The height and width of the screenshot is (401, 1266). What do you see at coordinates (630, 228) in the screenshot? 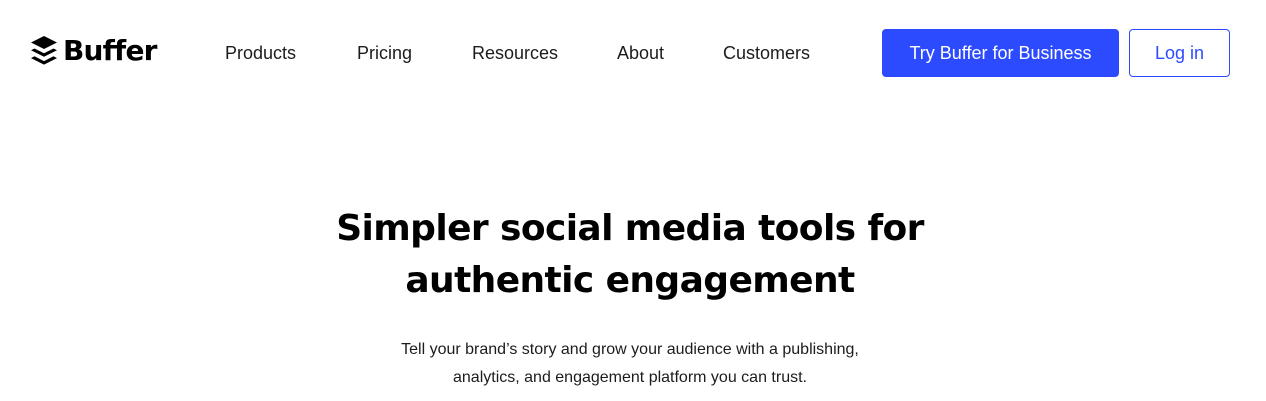
I see `hero-title-line-1: Simpler social media tools for` at bounding box center [630, 228].